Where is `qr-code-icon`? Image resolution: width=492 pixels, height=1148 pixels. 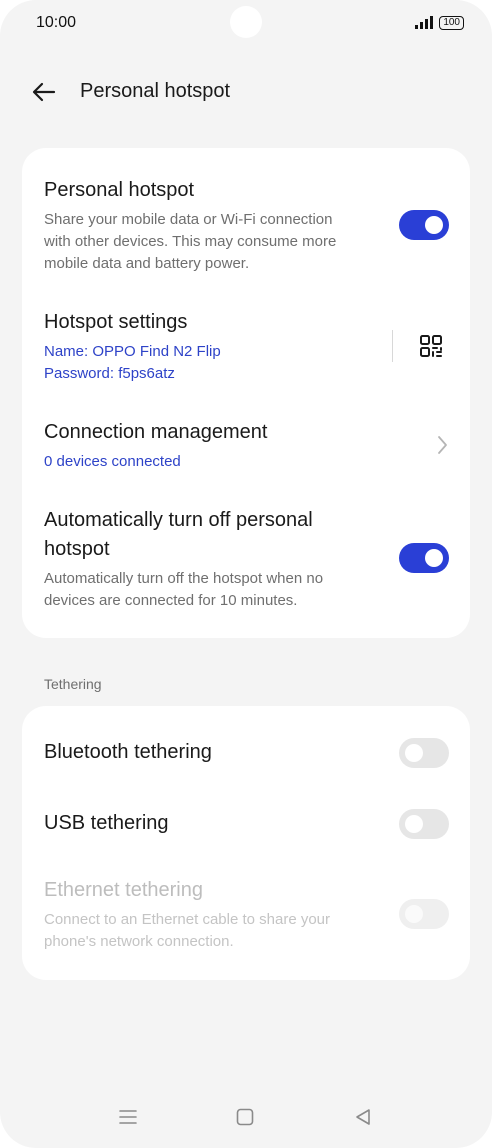
qr-code-icon is located at coordinates (431, 346).